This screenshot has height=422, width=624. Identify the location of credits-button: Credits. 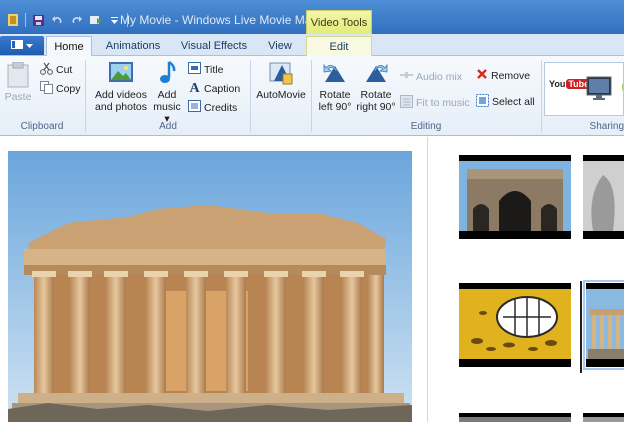
(212, 107).